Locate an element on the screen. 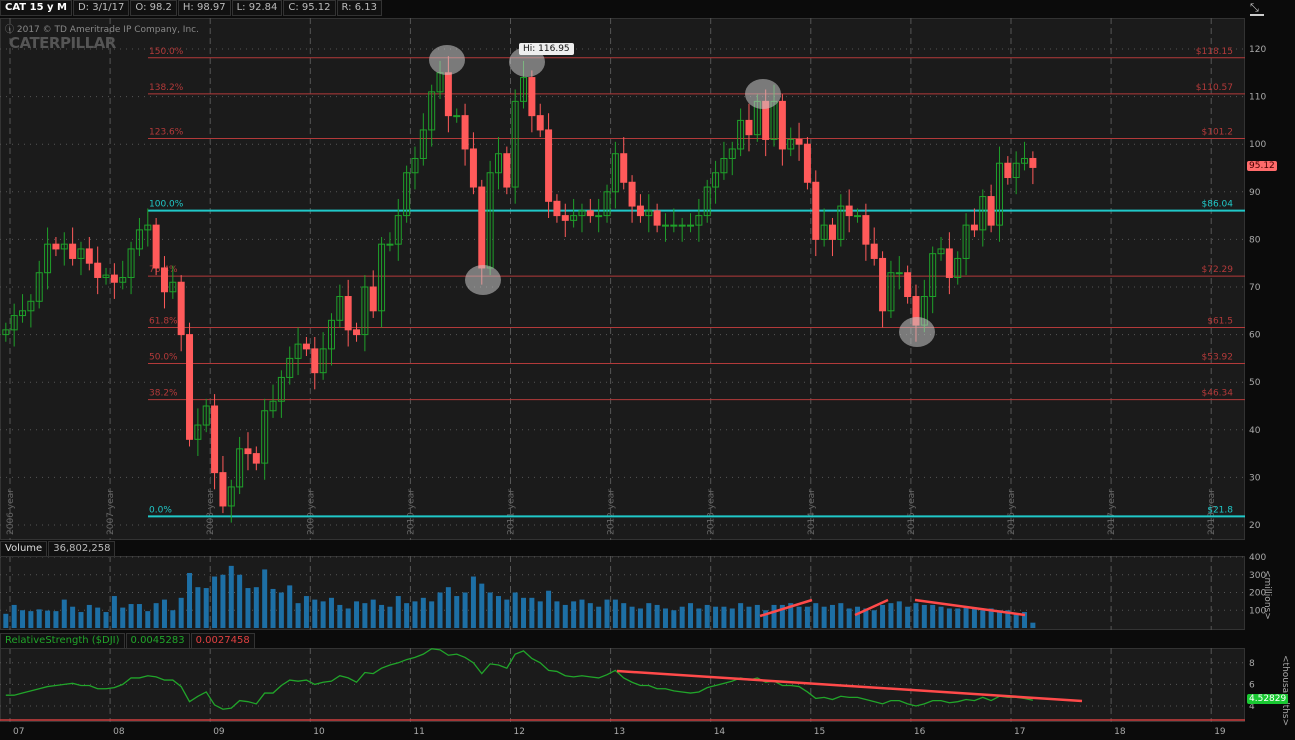 This screenshot has width=1295, height=740. volume-tick-label: 400 is located at coordinates (1257, 558).